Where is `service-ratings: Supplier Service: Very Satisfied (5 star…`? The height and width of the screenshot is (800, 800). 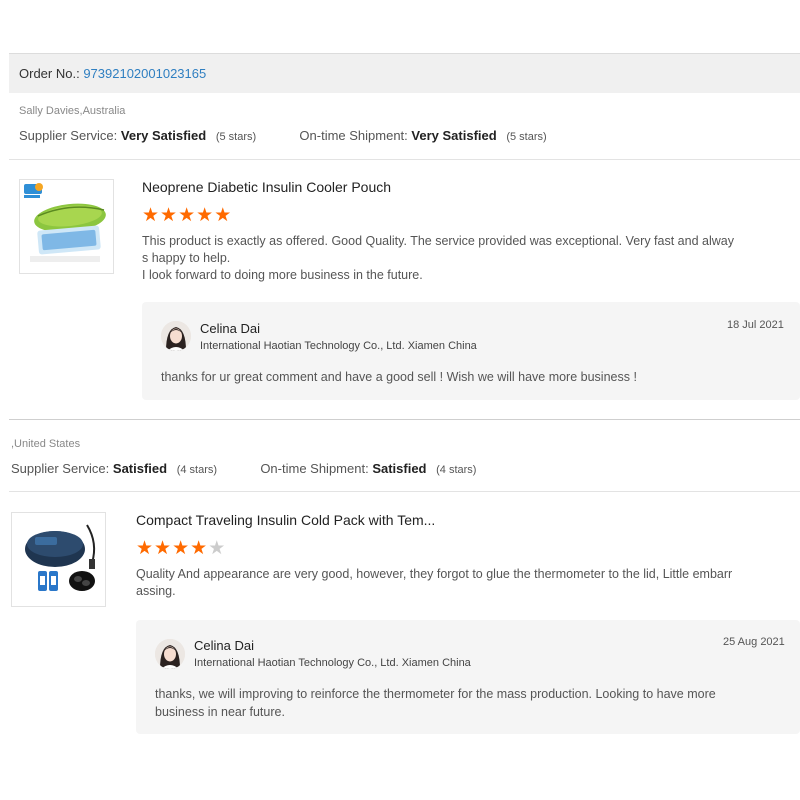
service-ratings: Supplier Service: Very Satisfied (5 star… is located at coordinates (283, 135).